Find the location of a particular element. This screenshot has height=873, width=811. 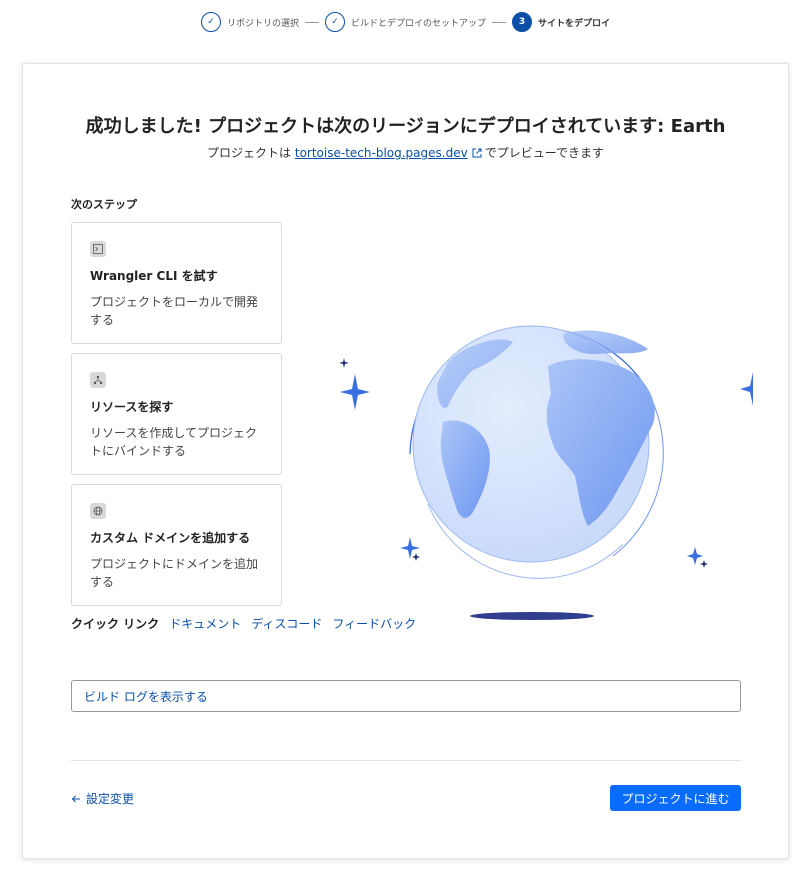

stepper-step-label: サイトをデプロイ is located at coordinates (574, 23).